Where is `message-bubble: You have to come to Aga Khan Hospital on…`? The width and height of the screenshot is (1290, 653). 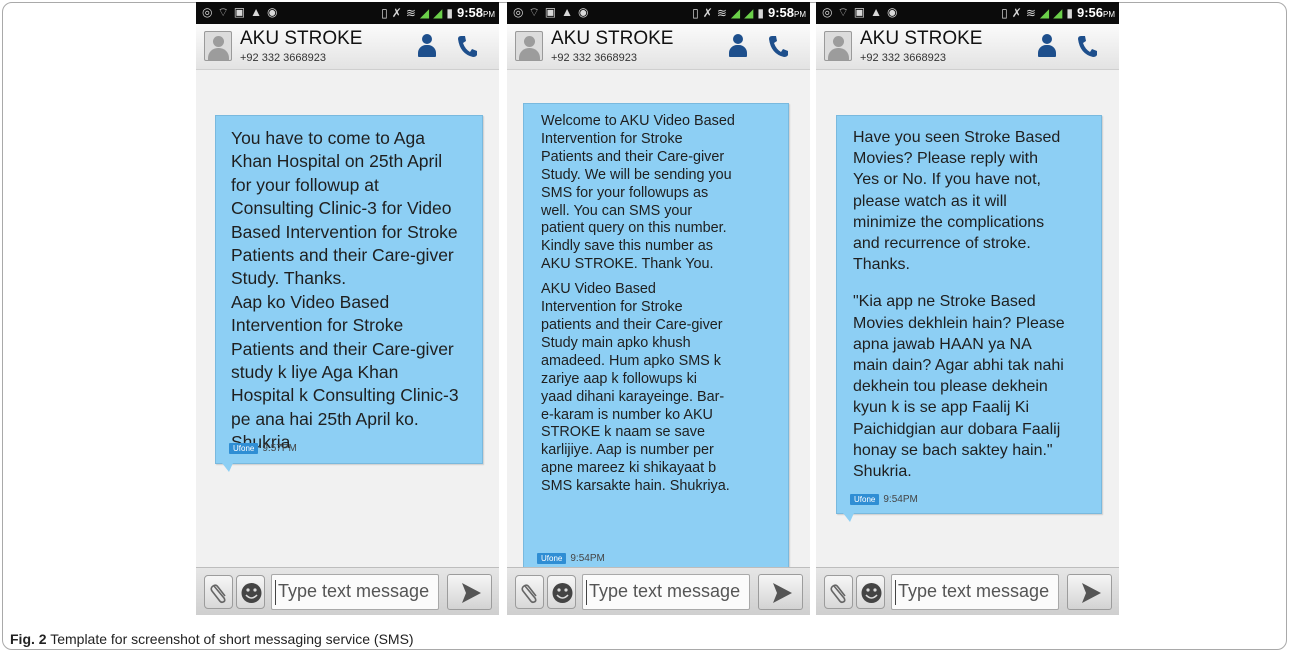 message-bubble: You have to come to Aga Khan Hospital on… is located at coordinates (349, 293).